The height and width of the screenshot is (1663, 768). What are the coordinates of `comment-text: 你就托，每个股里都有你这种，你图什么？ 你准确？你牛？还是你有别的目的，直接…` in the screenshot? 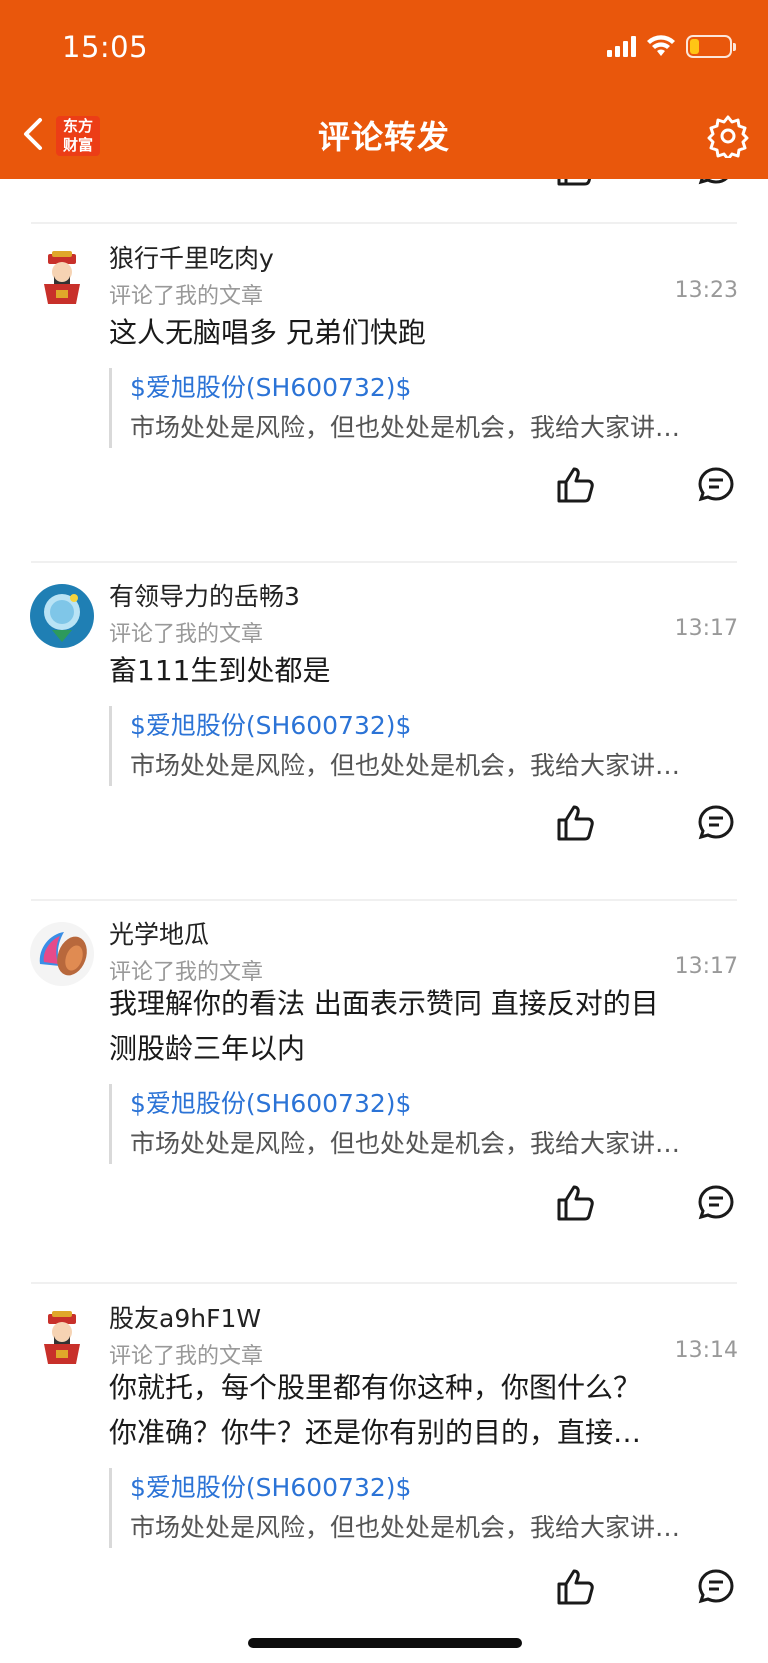 It's located at (421, 1410).